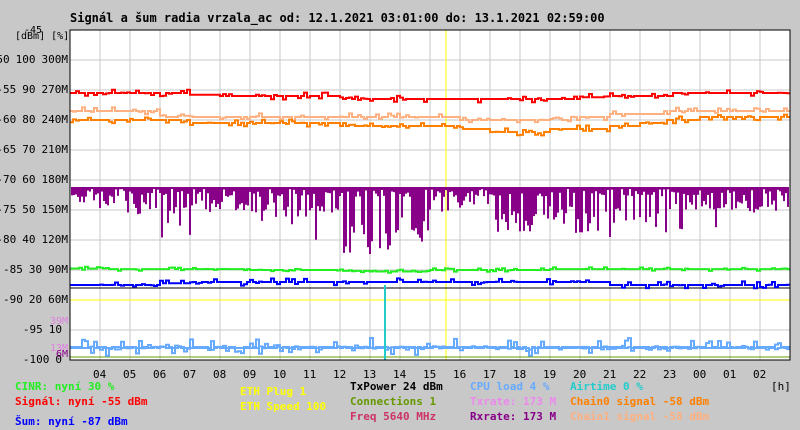 Image resolution: width=800 pixels, height=430 pixels. Describe the element at coordinates (670, 374) in the screenshot. I see `x-tick-label: 23` at that location.